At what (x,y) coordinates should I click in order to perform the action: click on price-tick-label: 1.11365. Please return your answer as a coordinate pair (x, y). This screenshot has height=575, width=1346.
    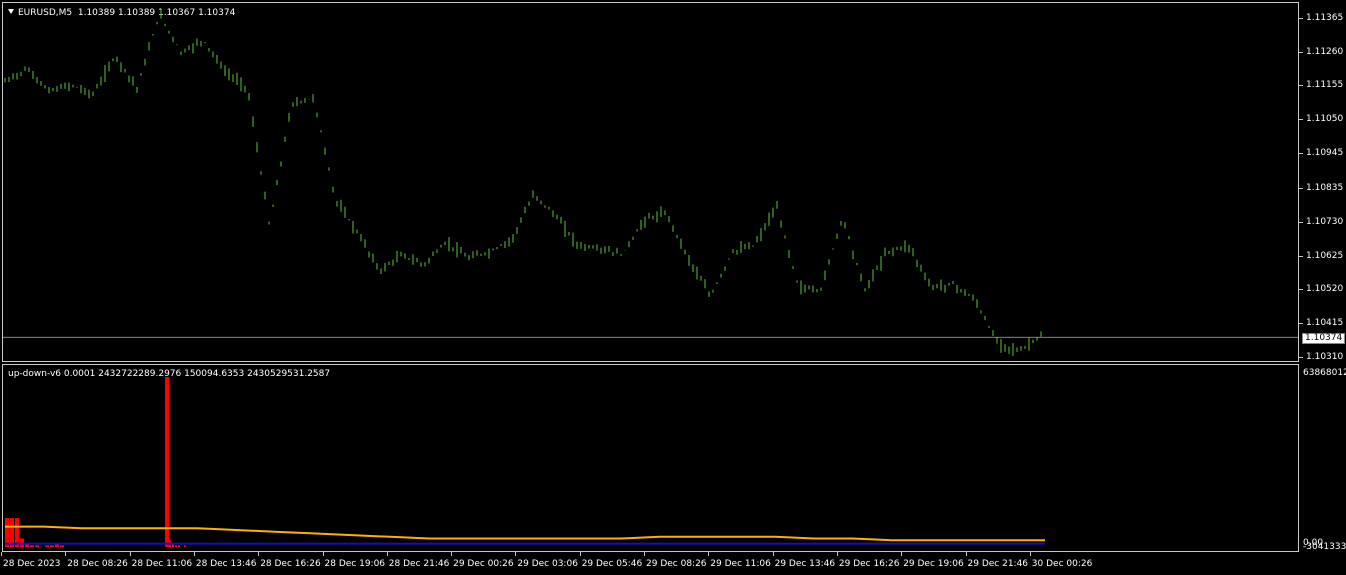
    Looking at the image, I should click on (1325, 18).